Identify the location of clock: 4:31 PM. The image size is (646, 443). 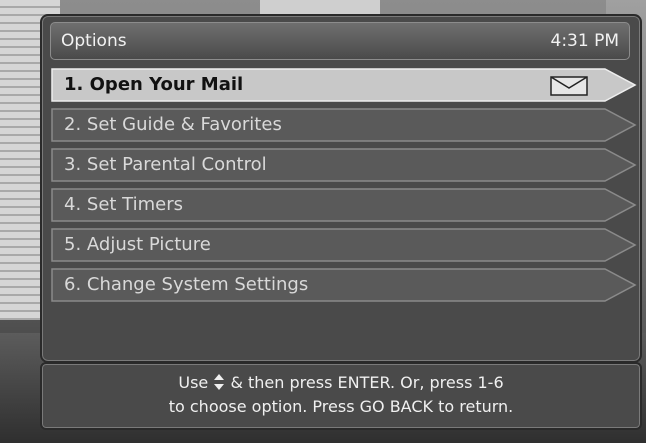
(585, 41).